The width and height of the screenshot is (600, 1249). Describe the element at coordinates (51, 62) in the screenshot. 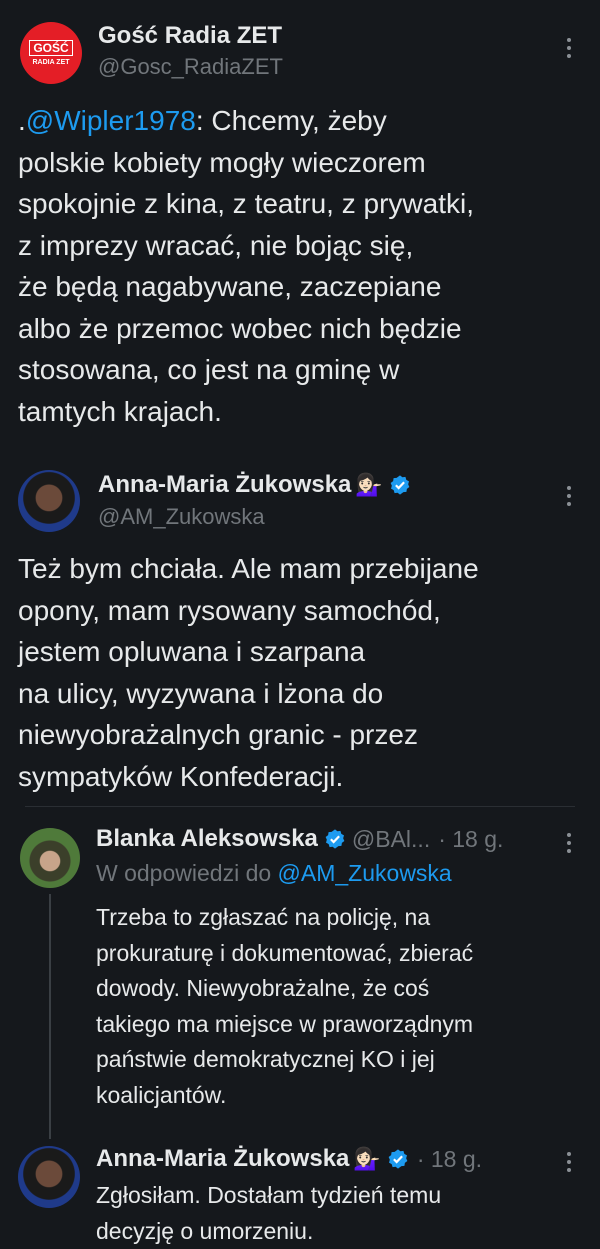

I see `avatar-logo-text-bottom: RADIA ZET` at that location.